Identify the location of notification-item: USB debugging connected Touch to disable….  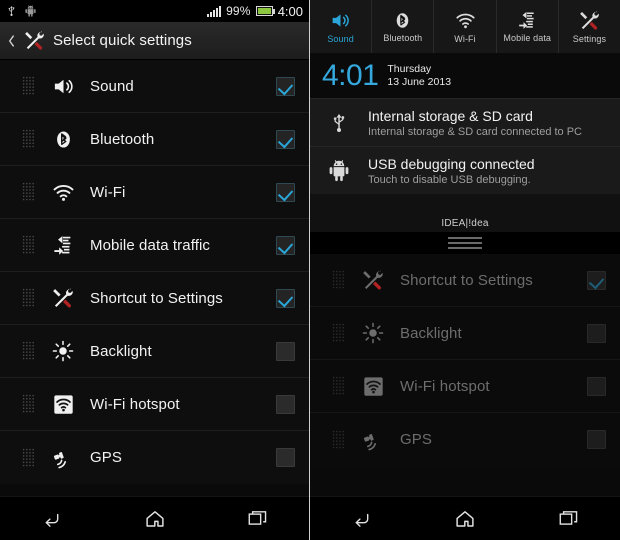
(465, 170).